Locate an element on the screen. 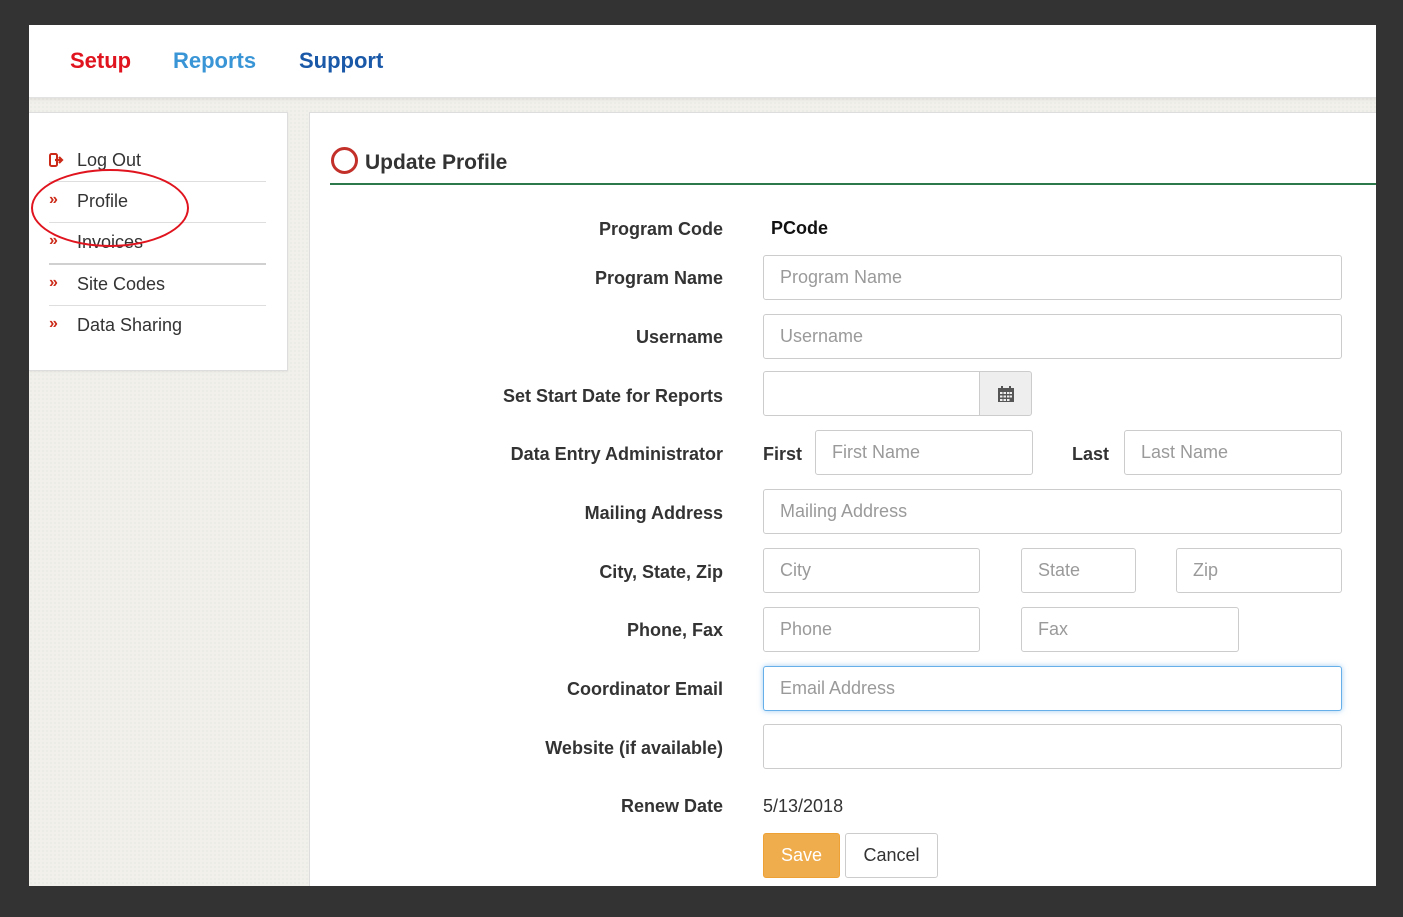 The image size is (1403, 917). sidebar-item-label: Profile is located at coordinates (103, 201).